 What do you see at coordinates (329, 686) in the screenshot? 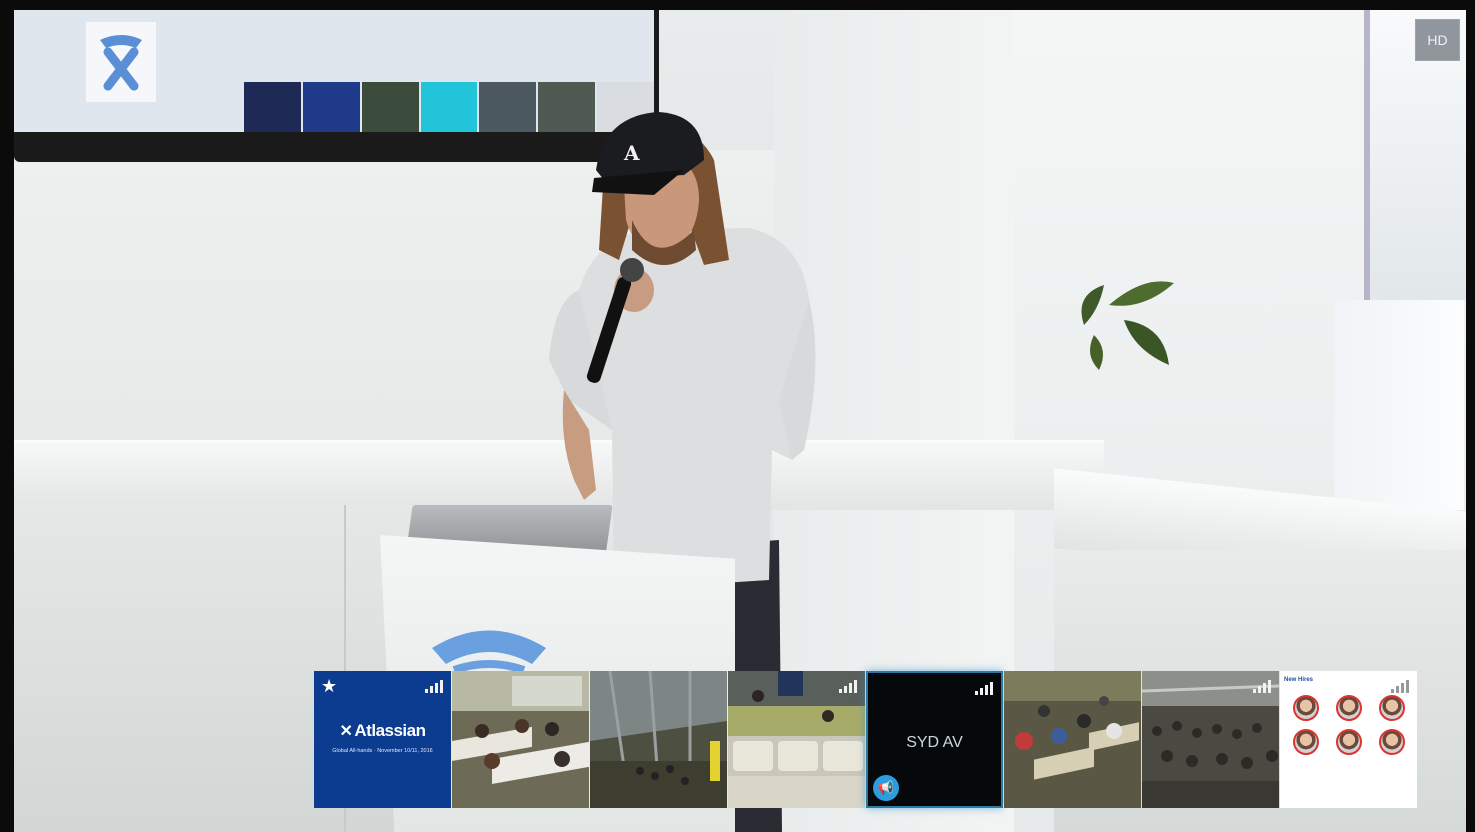
I see `star-icon: ★` at bounding box center [329, 686].